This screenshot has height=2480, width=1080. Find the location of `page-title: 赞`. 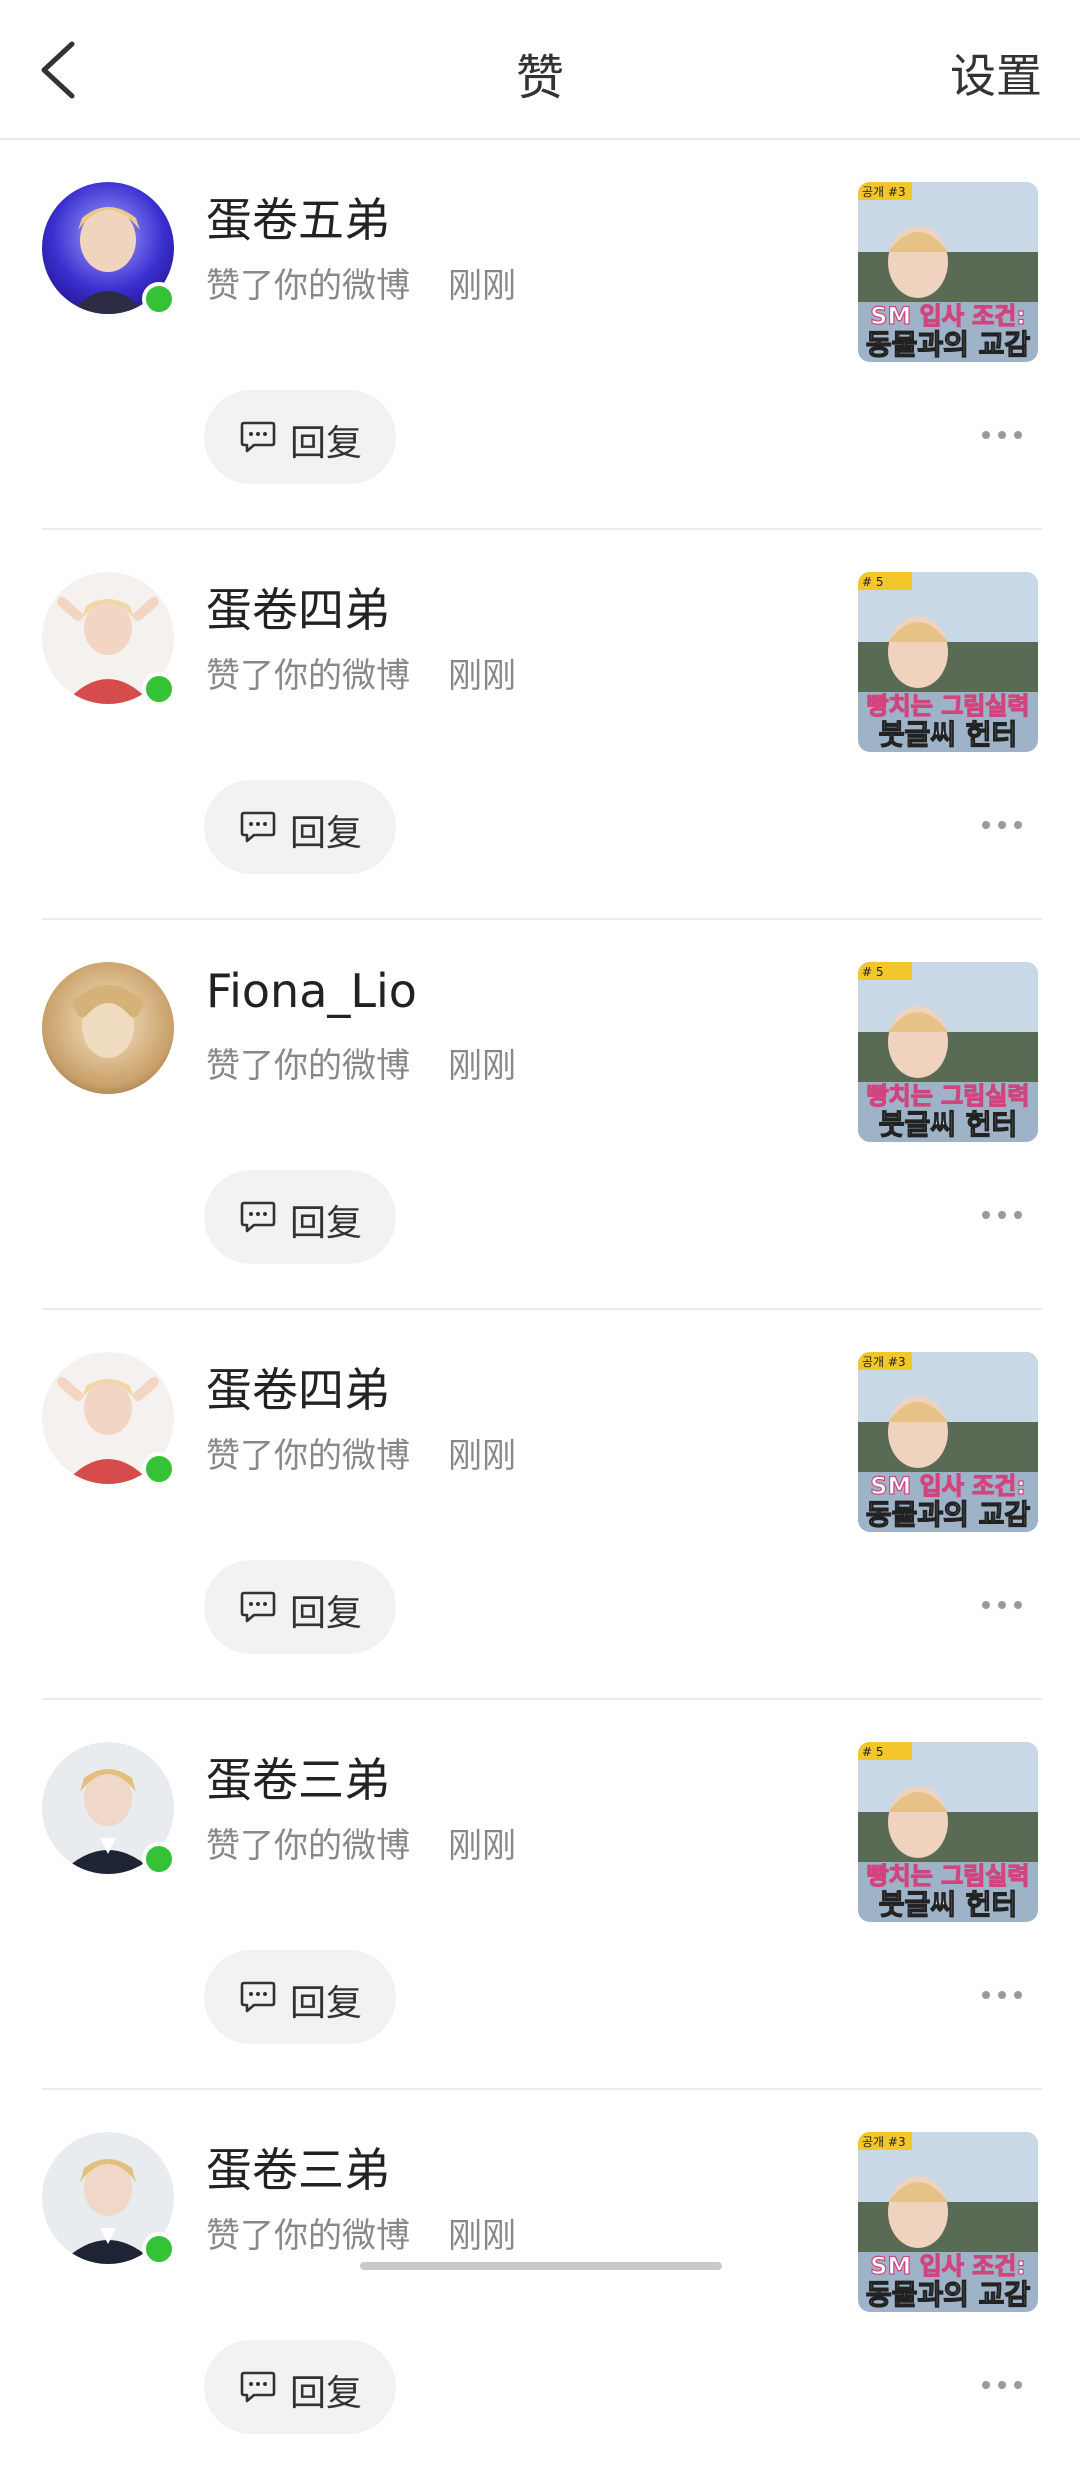

page-title: 赞 is located at coordinates (539, 78).